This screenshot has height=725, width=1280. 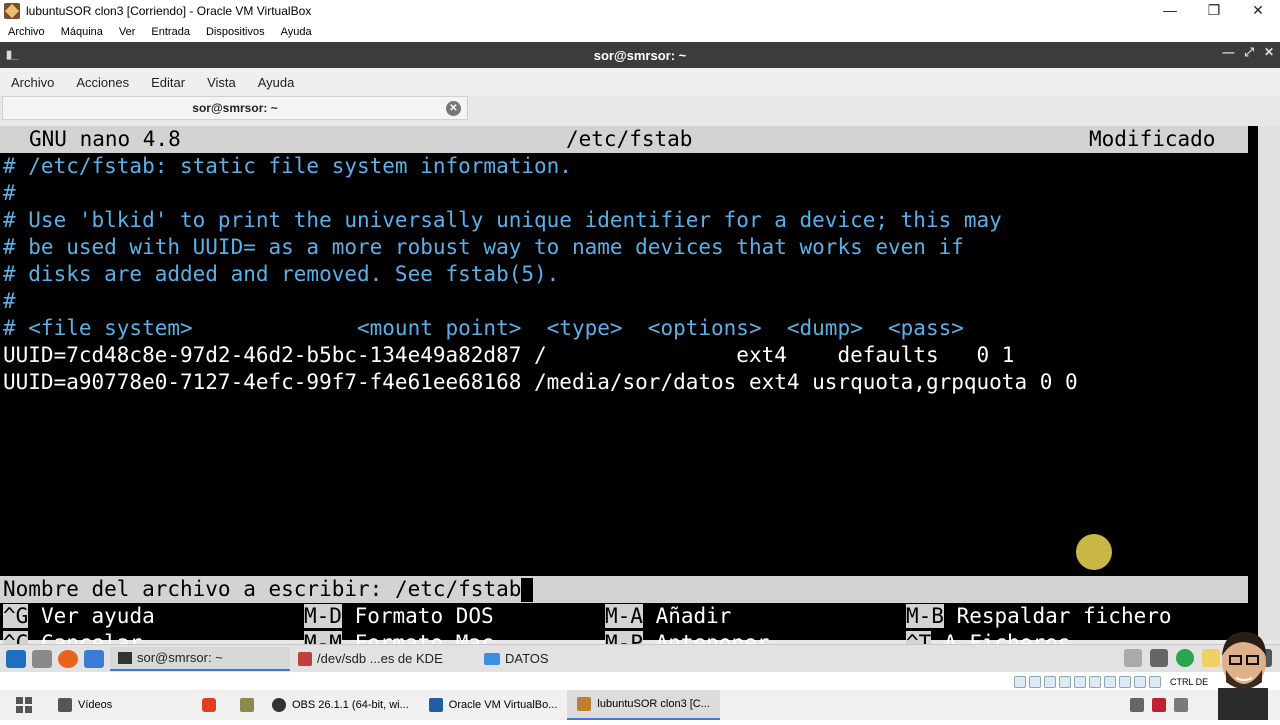 I want to click on shortcut-key: M-D, so click(x=323, y=616).